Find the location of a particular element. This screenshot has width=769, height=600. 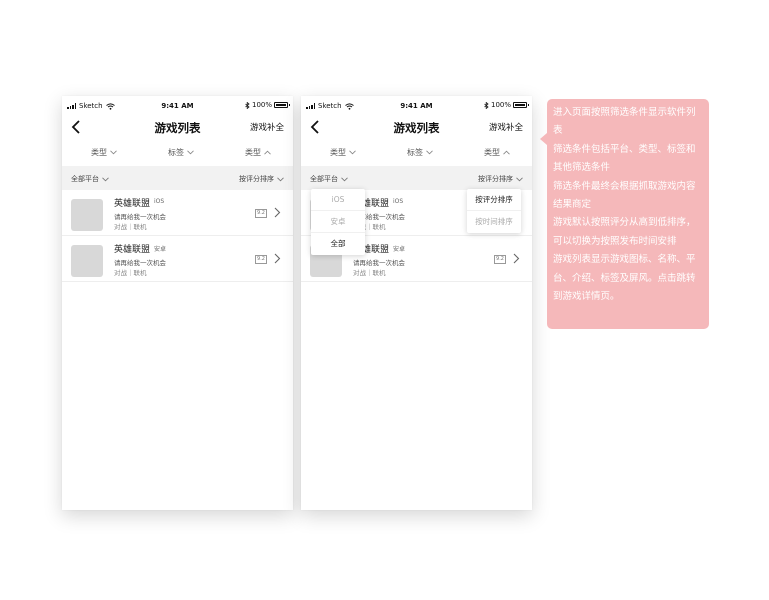

note-line: 筛选条件包括平台、类型、标签和其他筛选条件 is located at coordinates (624, 158).